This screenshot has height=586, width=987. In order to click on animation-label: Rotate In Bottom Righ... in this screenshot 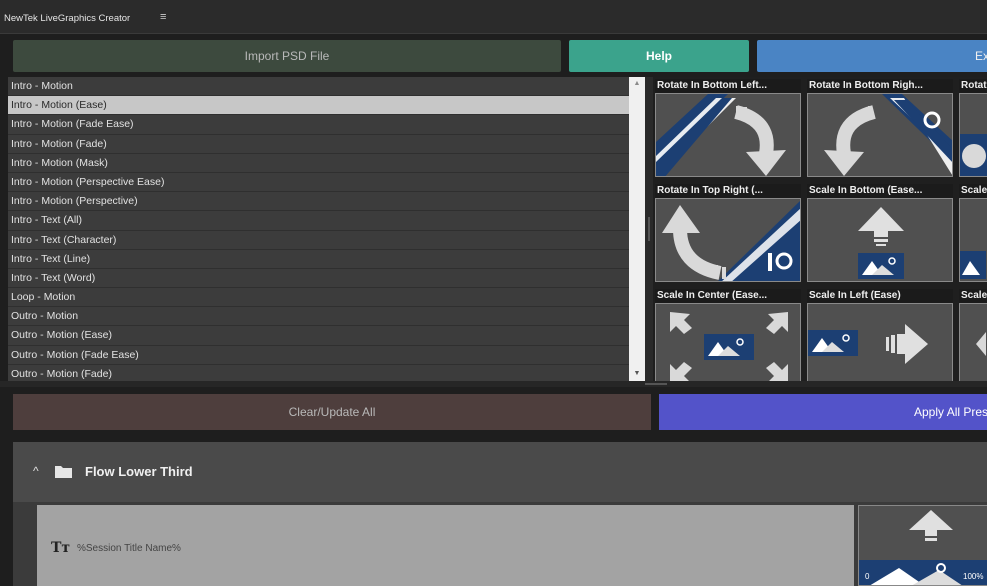, I will do `click(880, 86)`.